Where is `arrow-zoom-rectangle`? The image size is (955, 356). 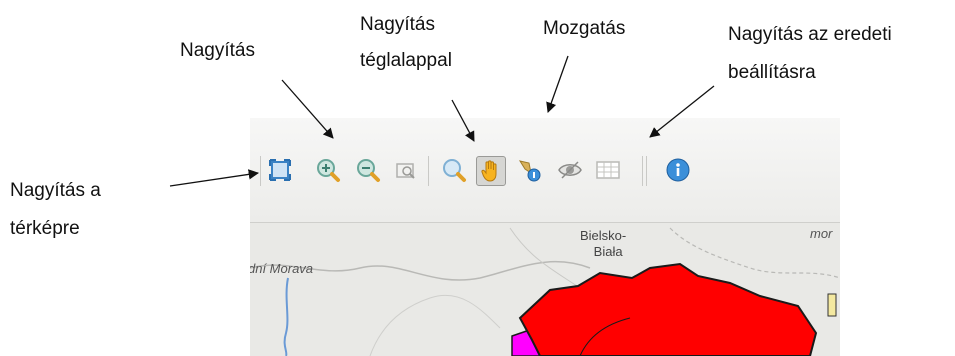
arrow-zoom-rectangle is located at coordinates (463, 120).